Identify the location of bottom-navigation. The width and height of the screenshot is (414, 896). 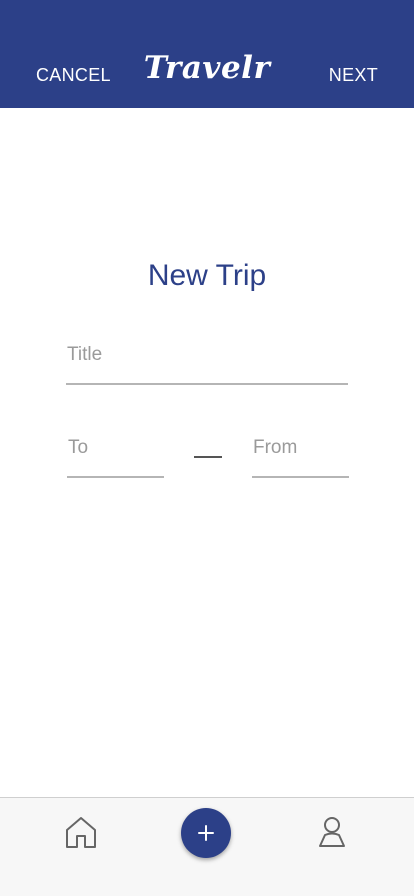
(207, 846).